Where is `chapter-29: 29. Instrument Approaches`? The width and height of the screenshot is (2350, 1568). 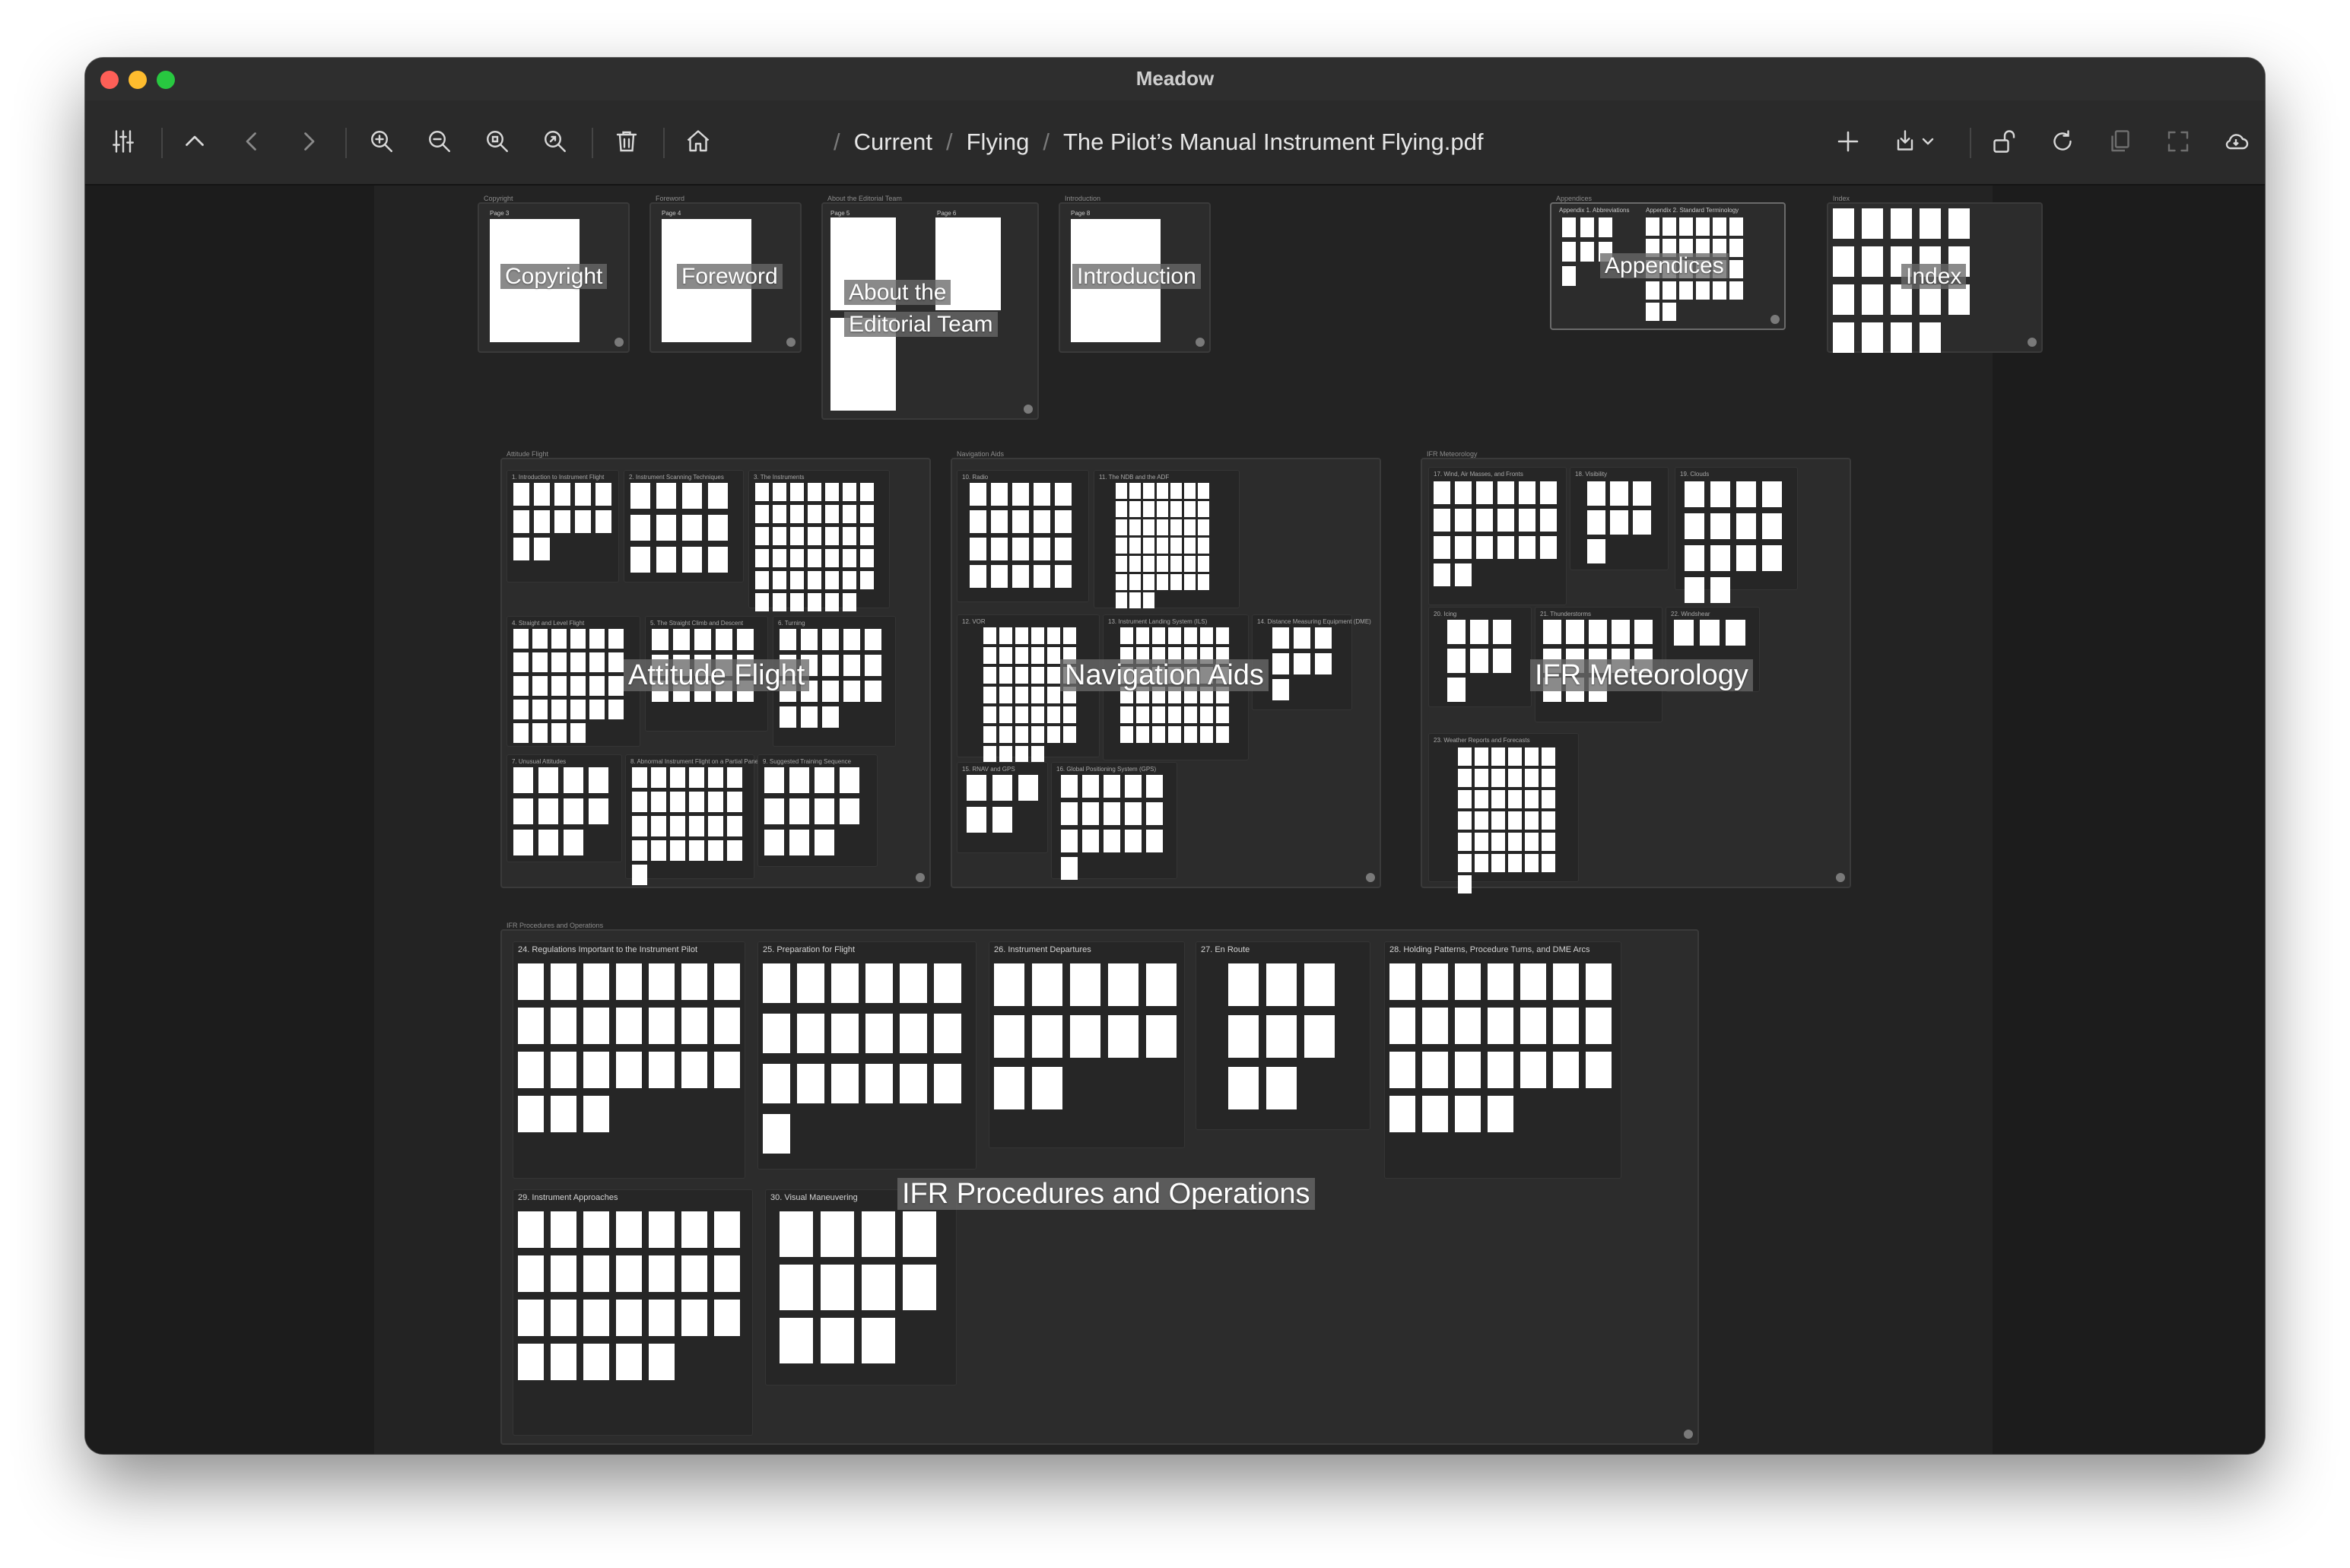 chapter-29: 29. Instrument Approaches is located at coordinates (633, 1312).